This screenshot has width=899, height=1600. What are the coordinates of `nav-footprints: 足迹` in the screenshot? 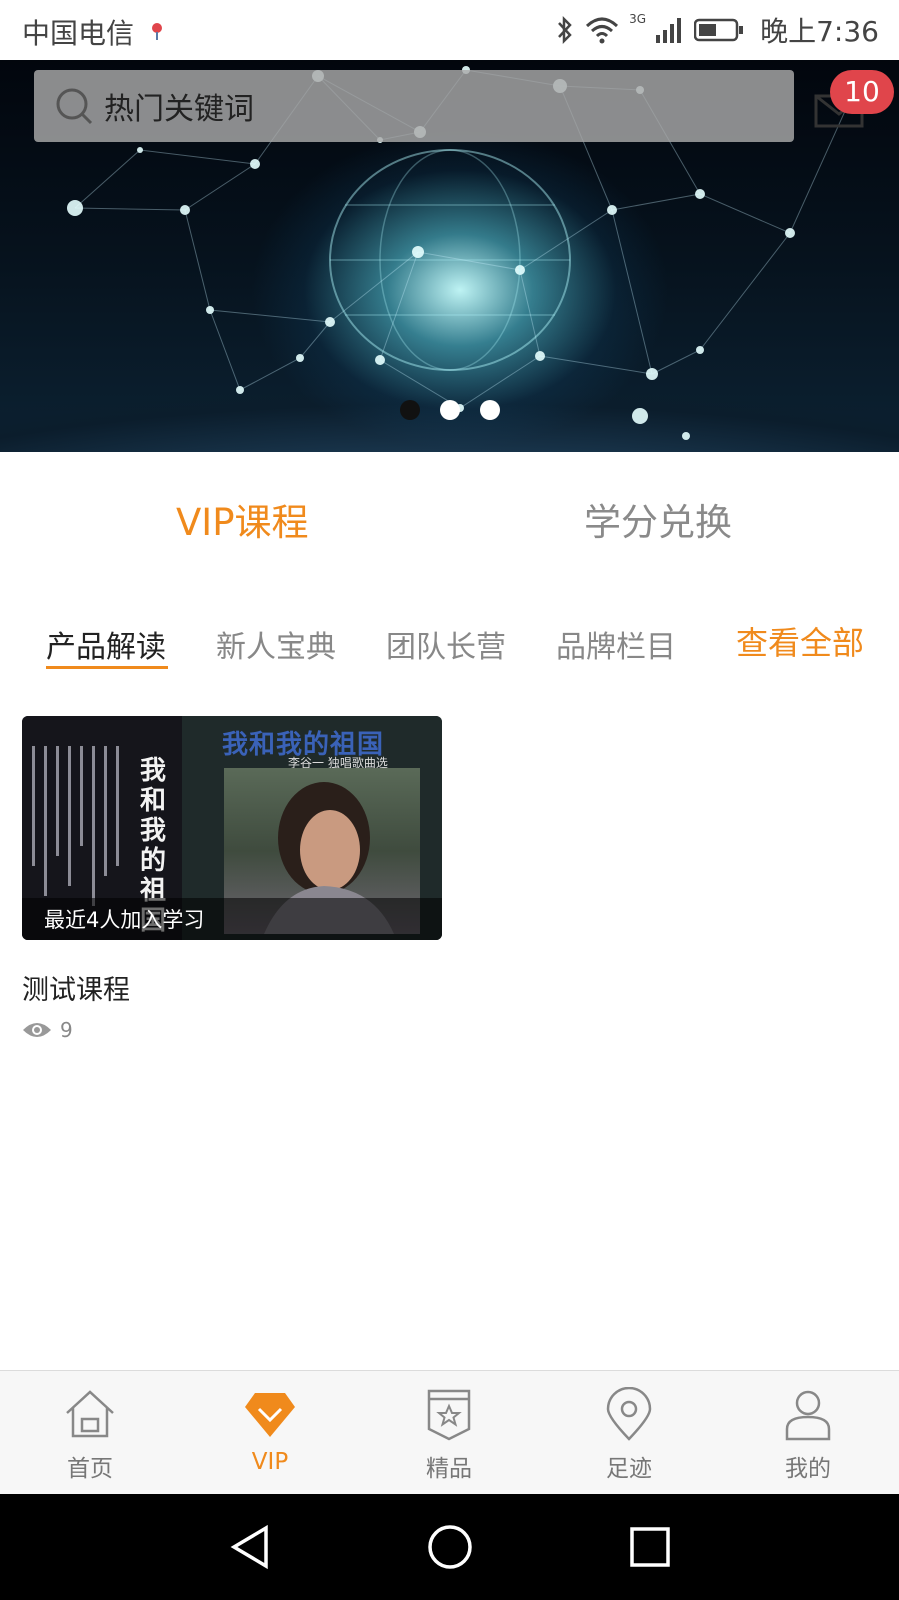 It's located at (629, 1435).